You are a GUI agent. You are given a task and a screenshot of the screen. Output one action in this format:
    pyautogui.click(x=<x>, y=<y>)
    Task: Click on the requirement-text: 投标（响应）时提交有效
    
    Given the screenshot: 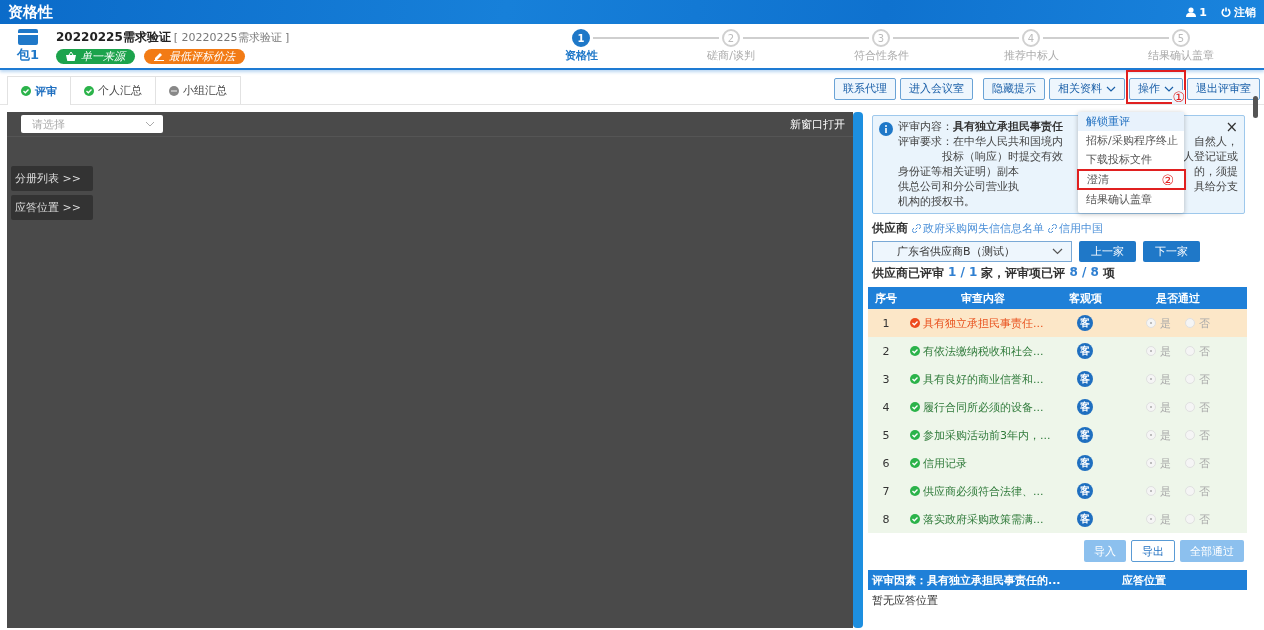 What is the action you would take?
    pyautogui.click(x=1002, y=157)
    